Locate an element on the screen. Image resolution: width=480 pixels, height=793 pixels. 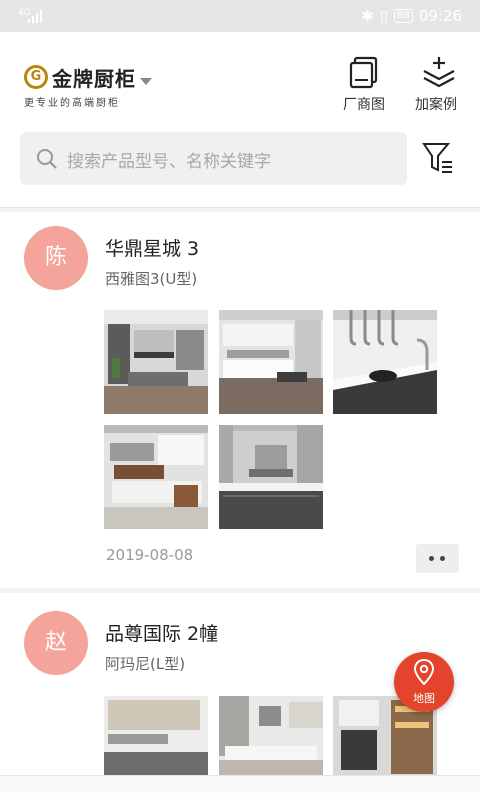
clock: 09:26 is located at coordinates (440, 16).